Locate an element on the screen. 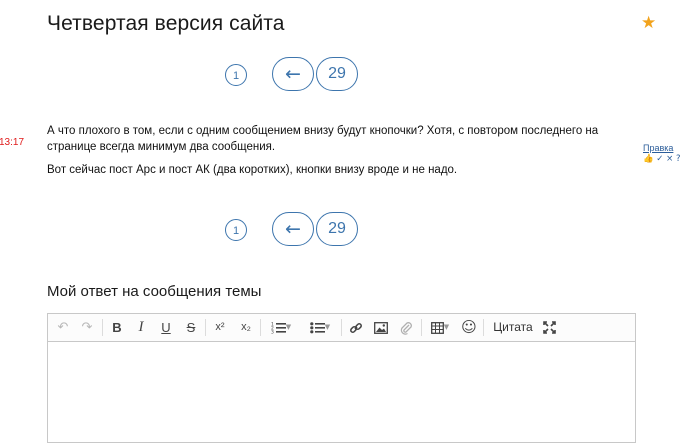 This screenshot has width=700, height=443. superscript-icon: x² is located at coordinates (220, 327).